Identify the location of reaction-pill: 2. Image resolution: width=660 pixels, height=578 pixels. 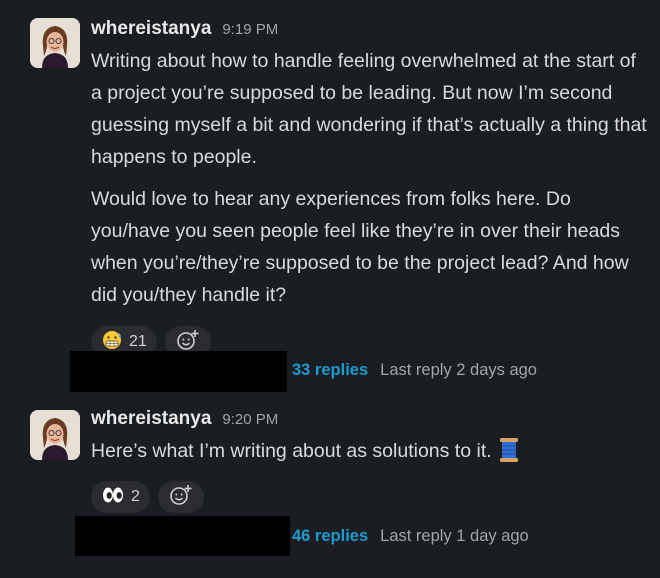
(120, 497).